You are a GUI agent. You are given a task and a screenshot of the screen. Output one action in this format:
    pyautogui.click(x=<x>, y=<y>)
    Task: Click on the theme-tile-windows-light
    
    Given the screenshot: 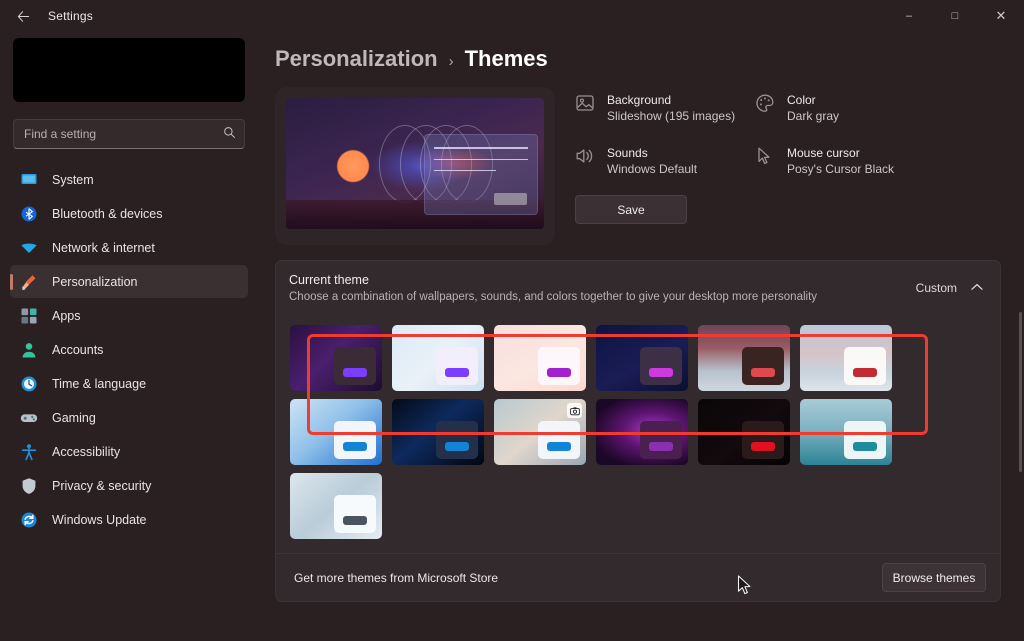 What is the action you would take?
    pyautogui.click(x=336, y=432)
    